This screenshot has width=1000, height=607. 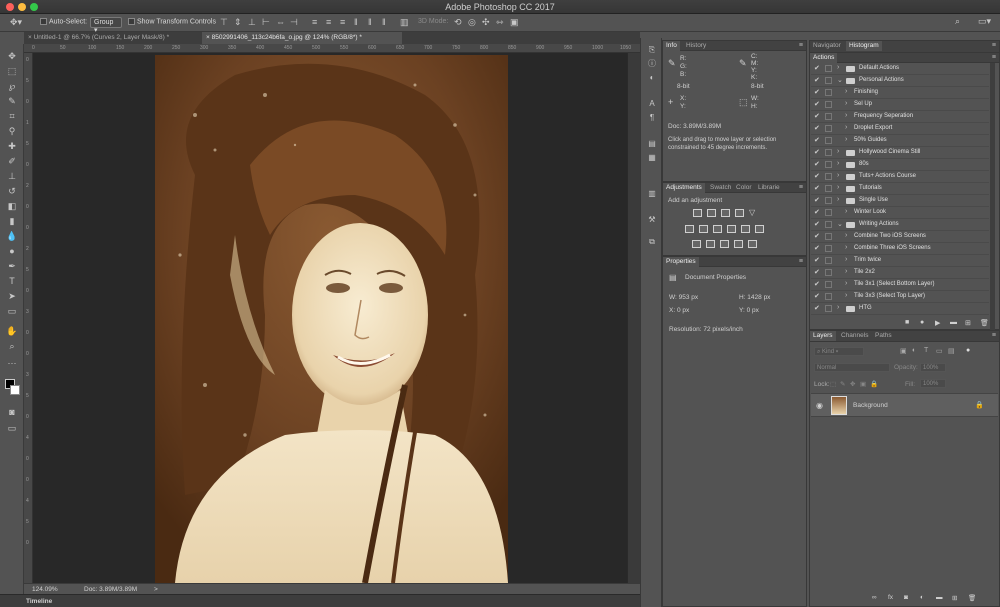 What do you see at coordinates (106, 25) in the screenshot?
I see `auto-select-dropdown: Group ▾` at bounding box center [106, 25].